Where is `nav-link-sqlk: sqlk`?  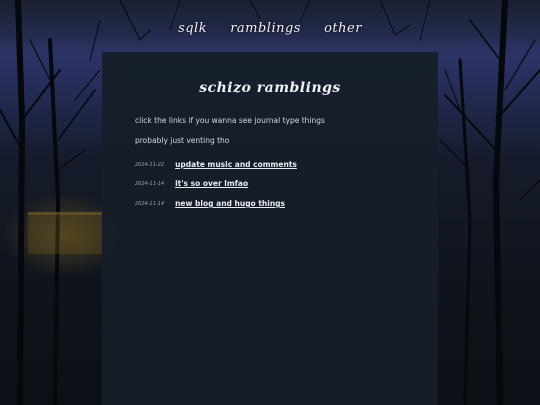 nav-link-sqlk: sqlk is located at coordinates (192, 28).